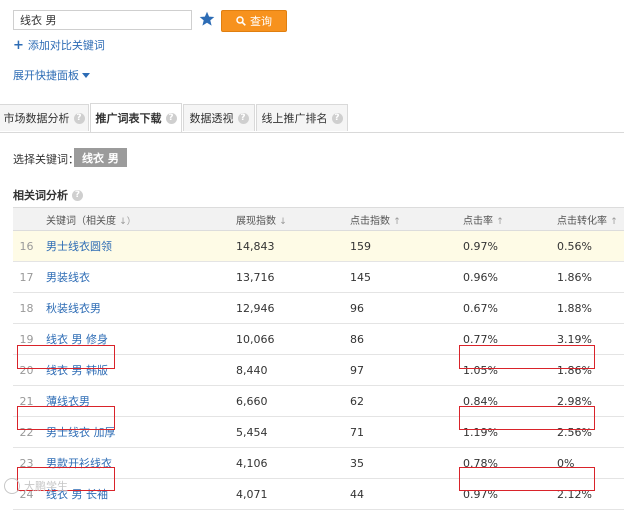 The width and height of the screenshot is (624, 510). What do you see at coordinates (582, 221) in the screenshot?
I see `header-cvr-label: 点击转化率` at bounding box center [582, 221].